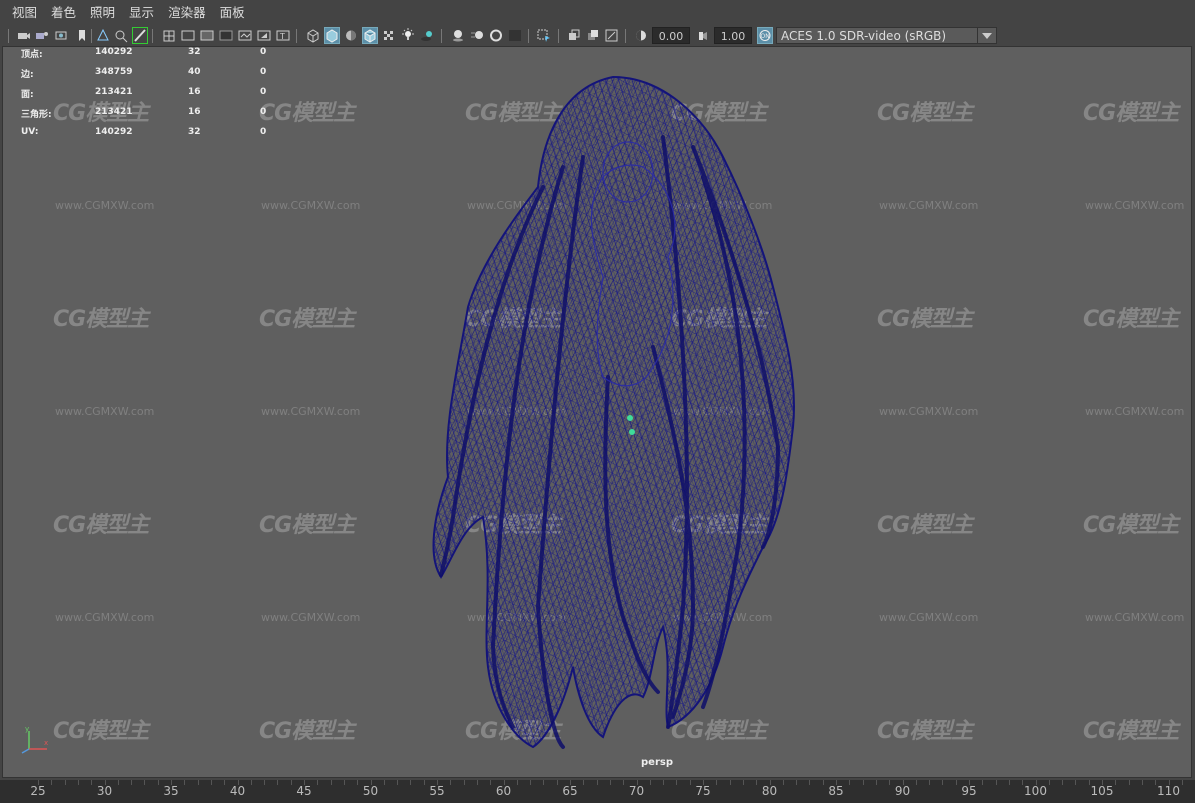 This screenshot has height=803, width=1195. Describe the element at coordinates (1168, 791) in the screenshot. I see `time-tick-label: 110` at that location.